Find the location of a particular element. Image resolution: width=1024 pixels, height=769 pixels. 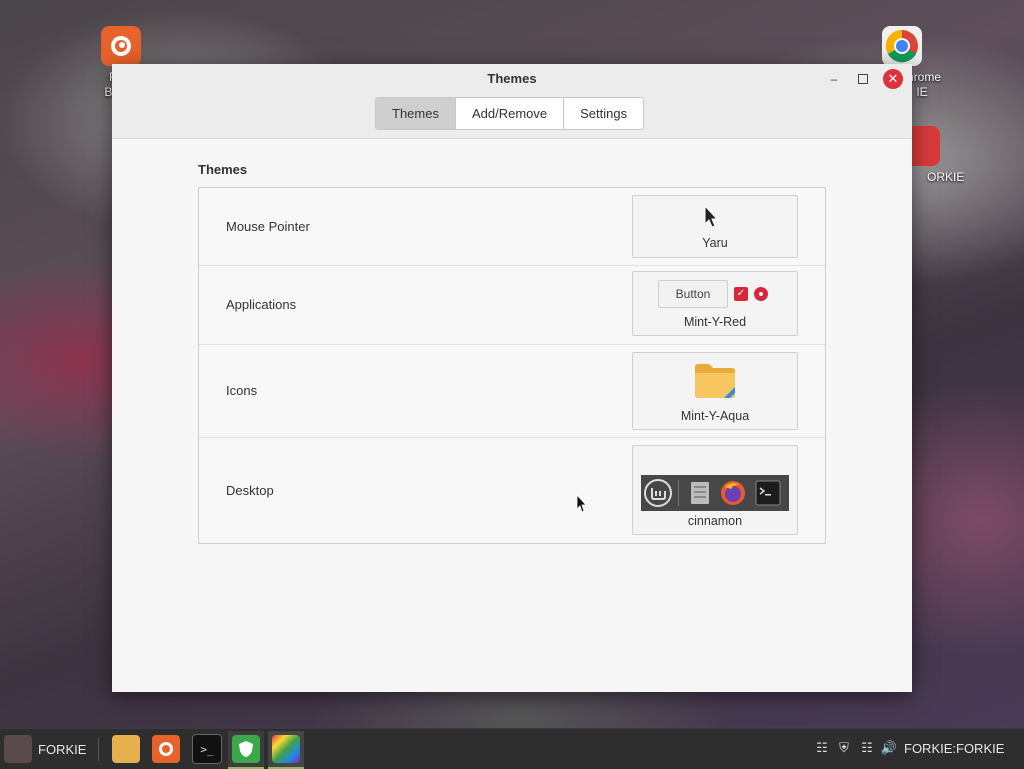

terminal-icon is located at coordinates (768, 493).